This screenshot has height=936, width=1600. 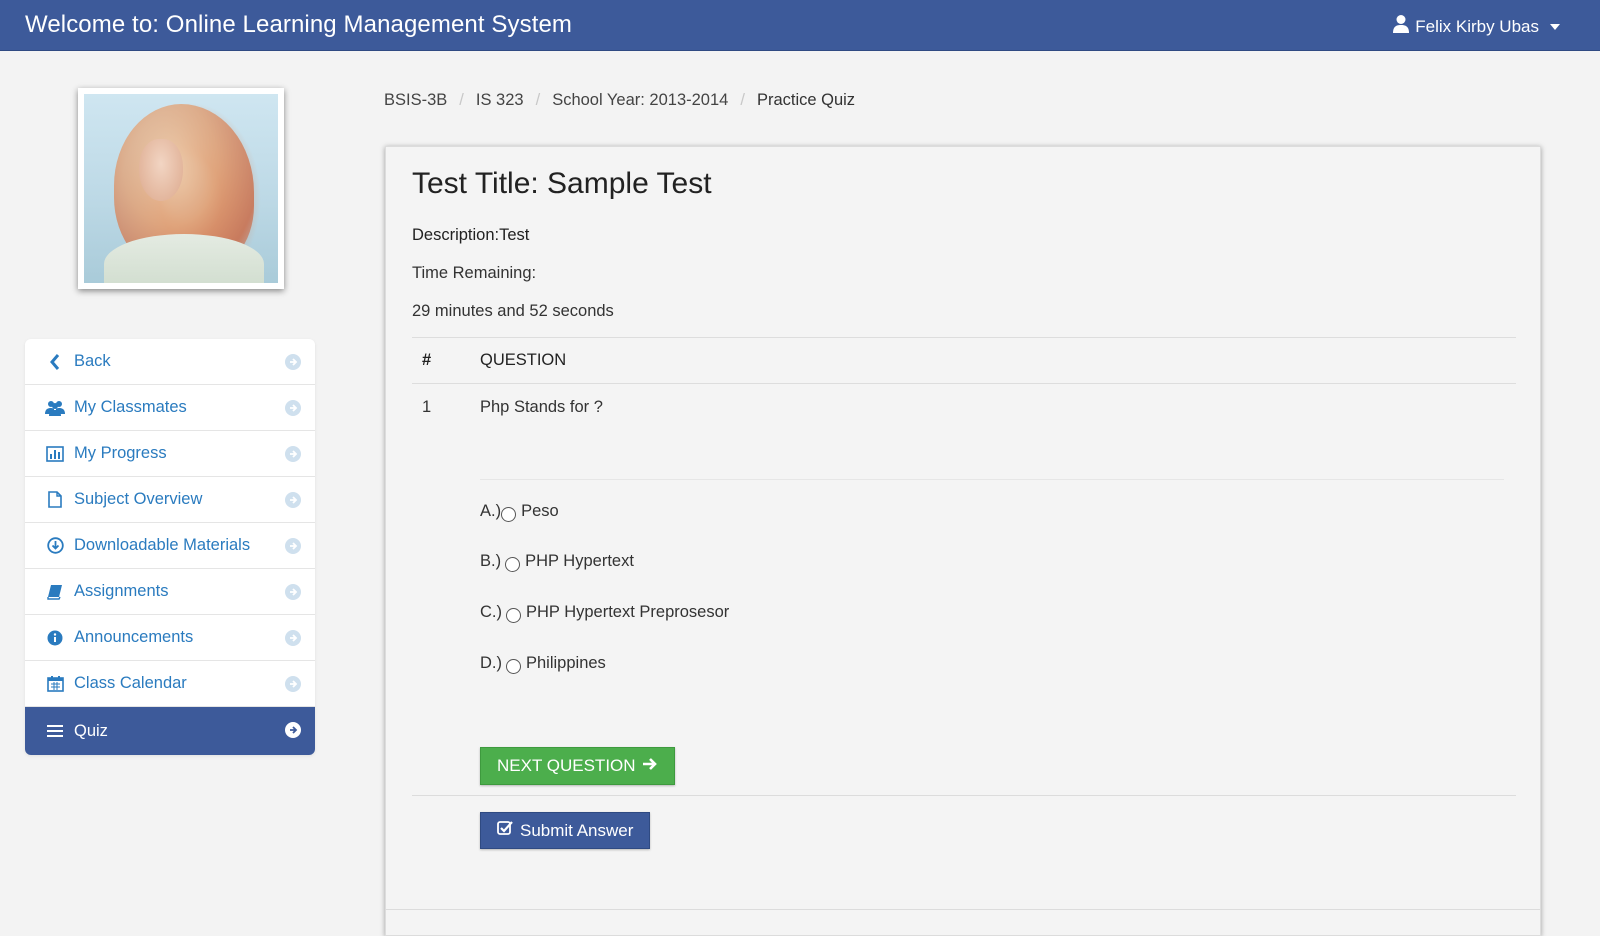 I want to click on users-icon, so click(x=55, y=408).